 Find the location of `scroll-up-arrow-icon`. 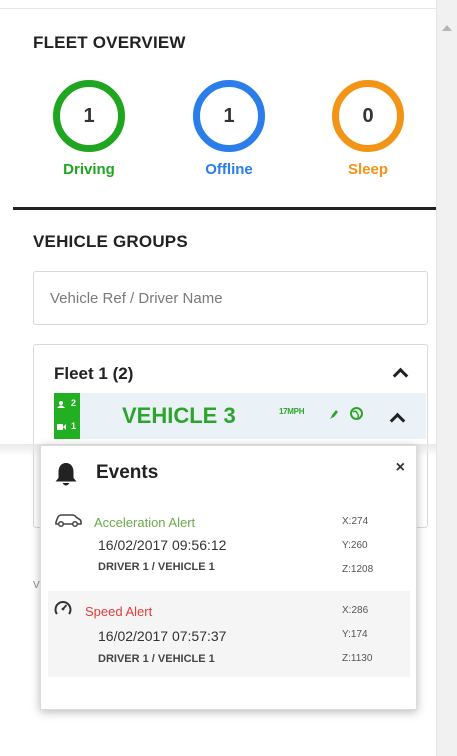

scroll-up-arrow-icon is located at coordinates (447, 28).